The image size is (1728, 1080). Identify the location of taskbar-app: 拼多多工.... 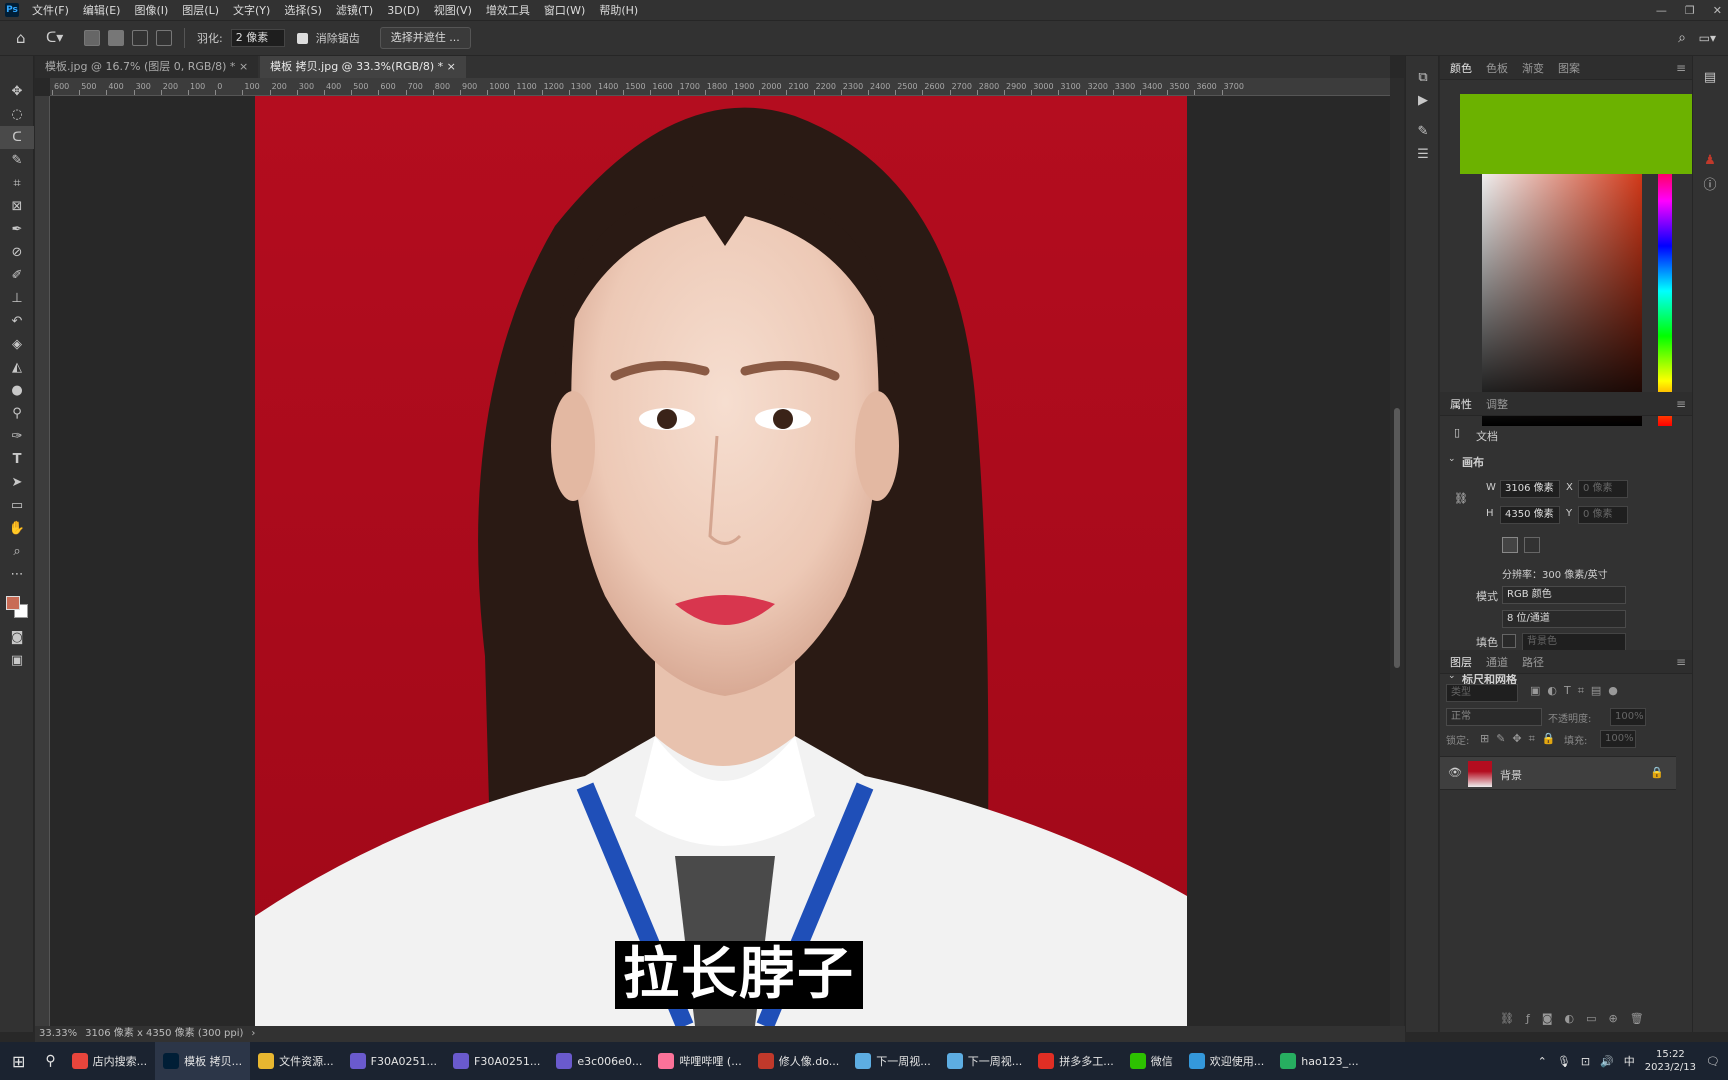
(1076, 1061).